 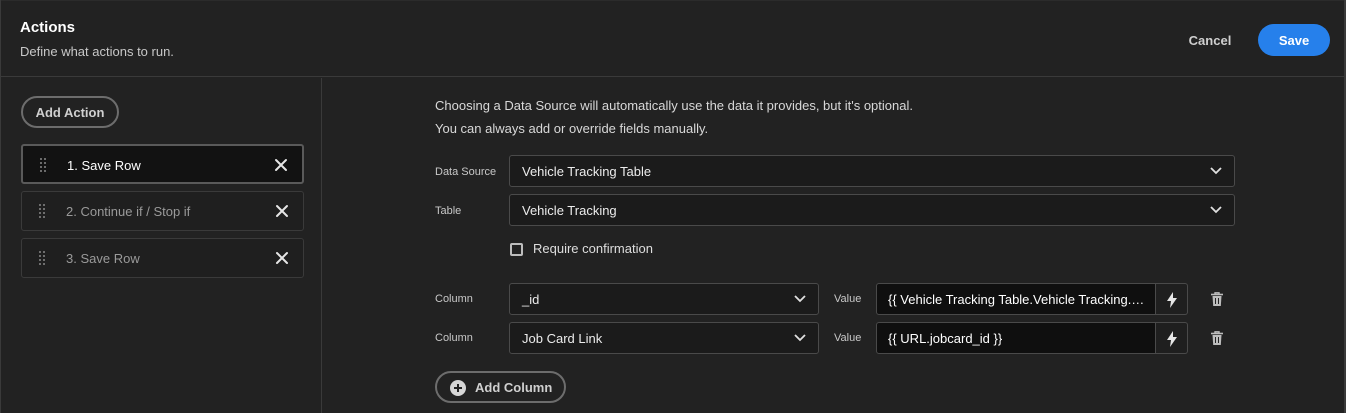 I want to click on action-item-save-row-1: 1. Save Row, so click(x=162, y=164).